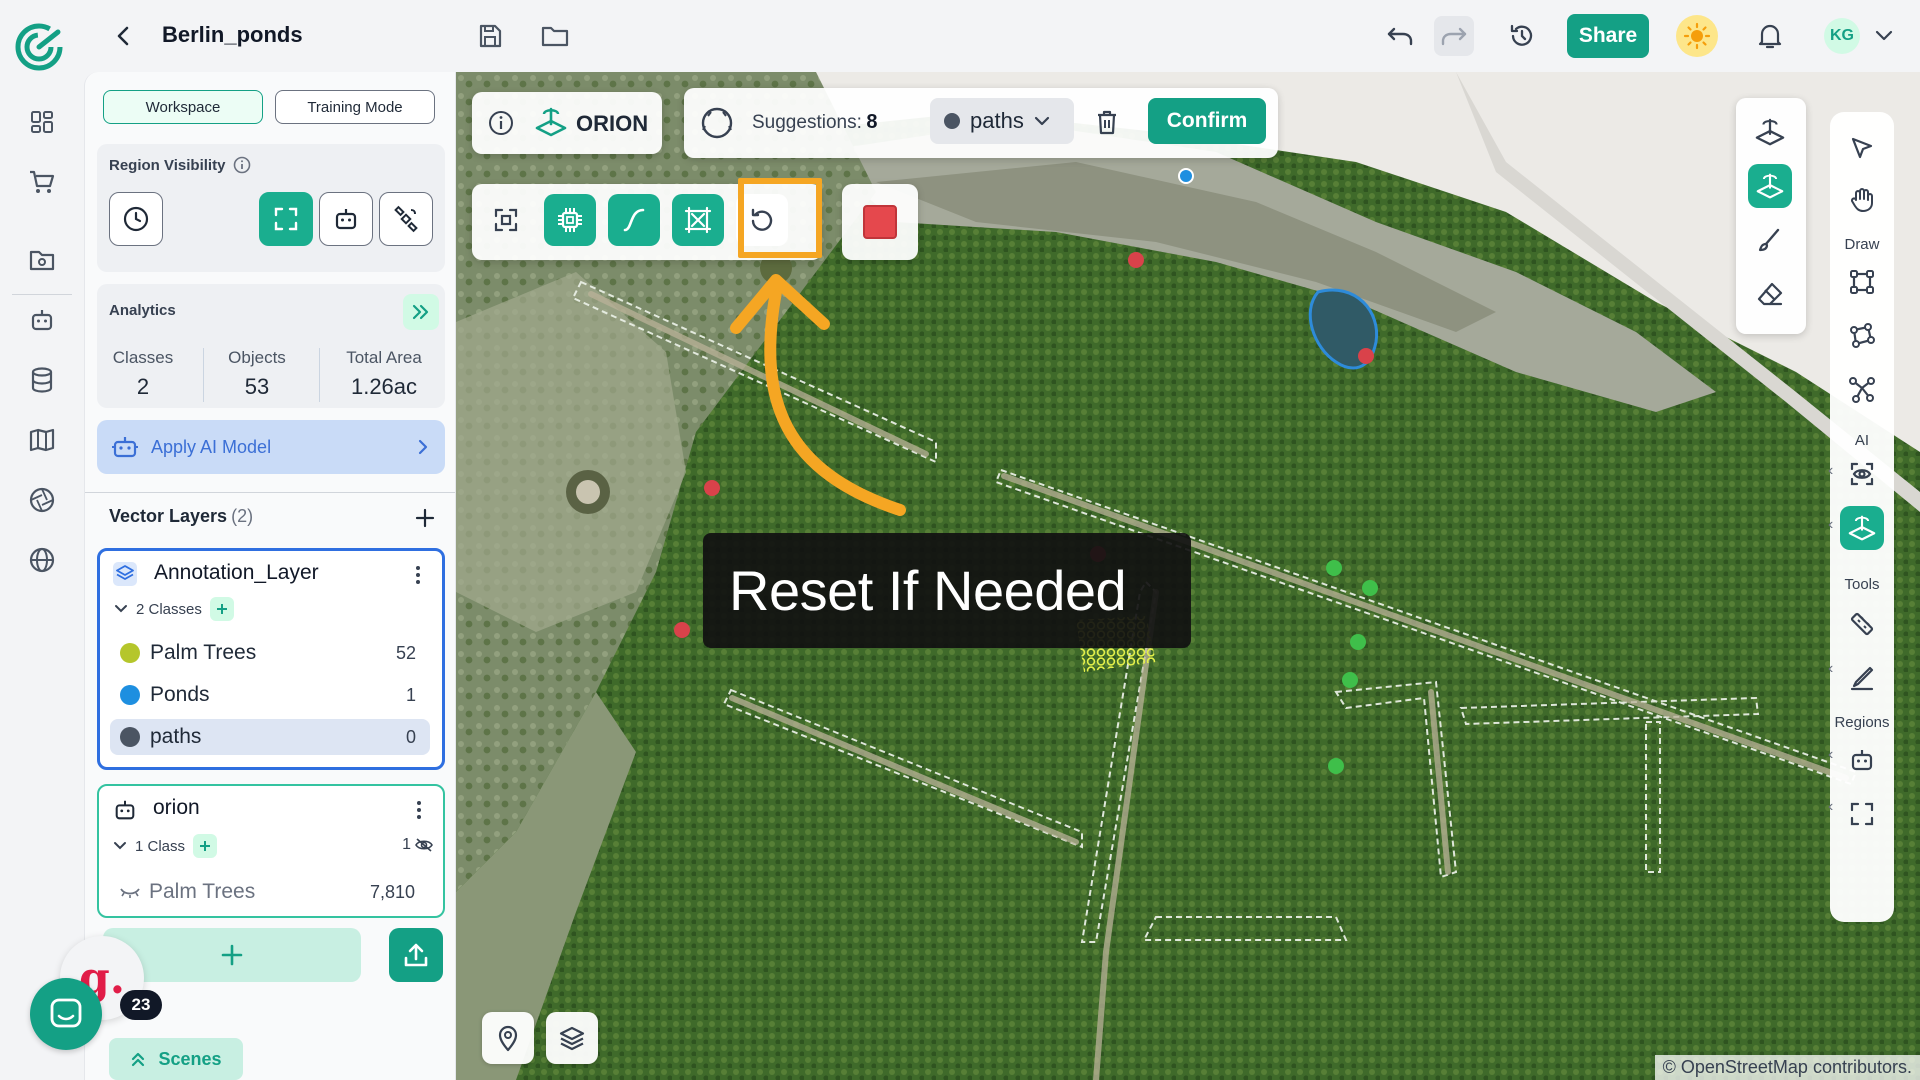 This screenshot has height=1080, width=1920. I want to click on orion-ai-icon, so click(1862, 528).